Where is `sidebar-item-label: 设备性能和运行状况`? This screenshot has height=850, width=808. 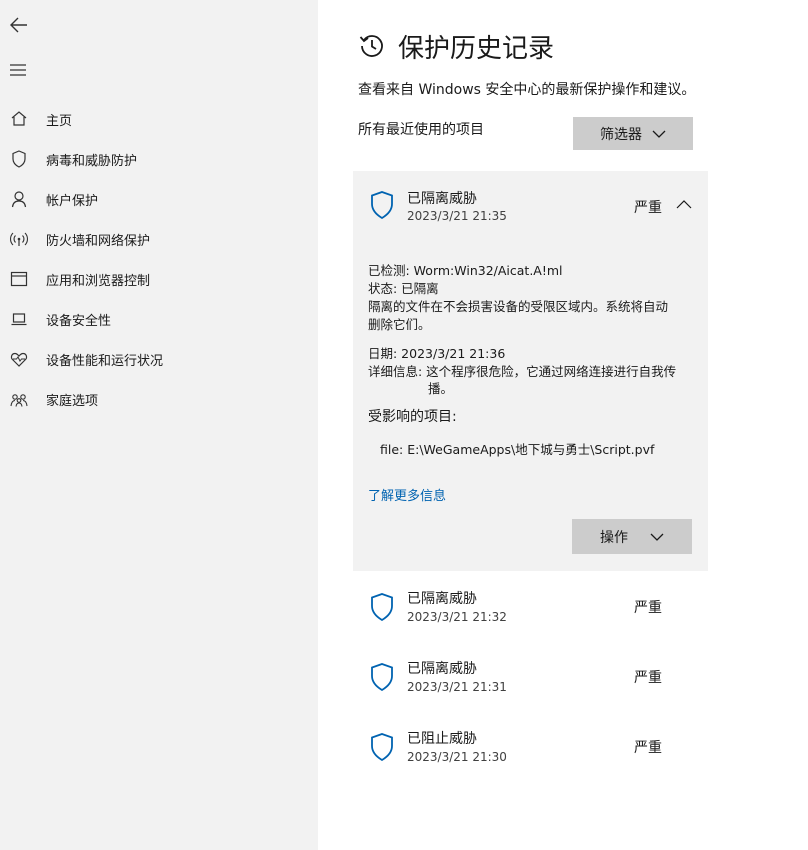 sidebar-item-label: 设备性能和运行状况 is located at coordinates (105, 361).